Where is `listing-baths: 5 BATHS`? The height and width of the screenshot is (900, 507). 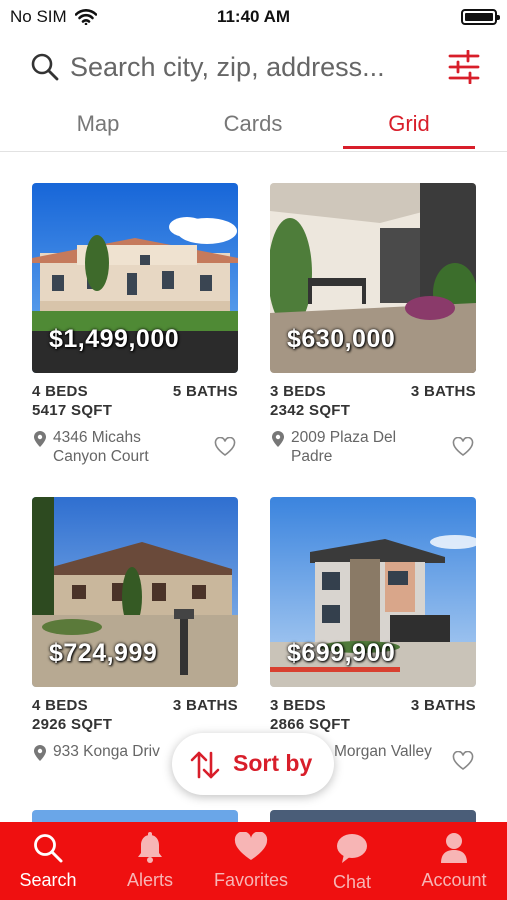 listing-baths: 5 BATHS is located at coordinates (205, 391).